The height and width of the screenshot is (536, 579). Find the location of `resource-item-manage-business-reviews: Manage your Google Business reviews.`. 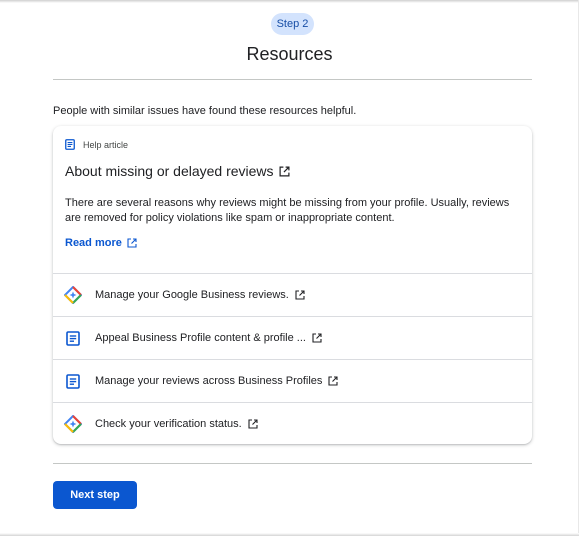

resource-item-manage-business-reviews: Manage your Google Business reviews. is located at coordinates (292, 294).